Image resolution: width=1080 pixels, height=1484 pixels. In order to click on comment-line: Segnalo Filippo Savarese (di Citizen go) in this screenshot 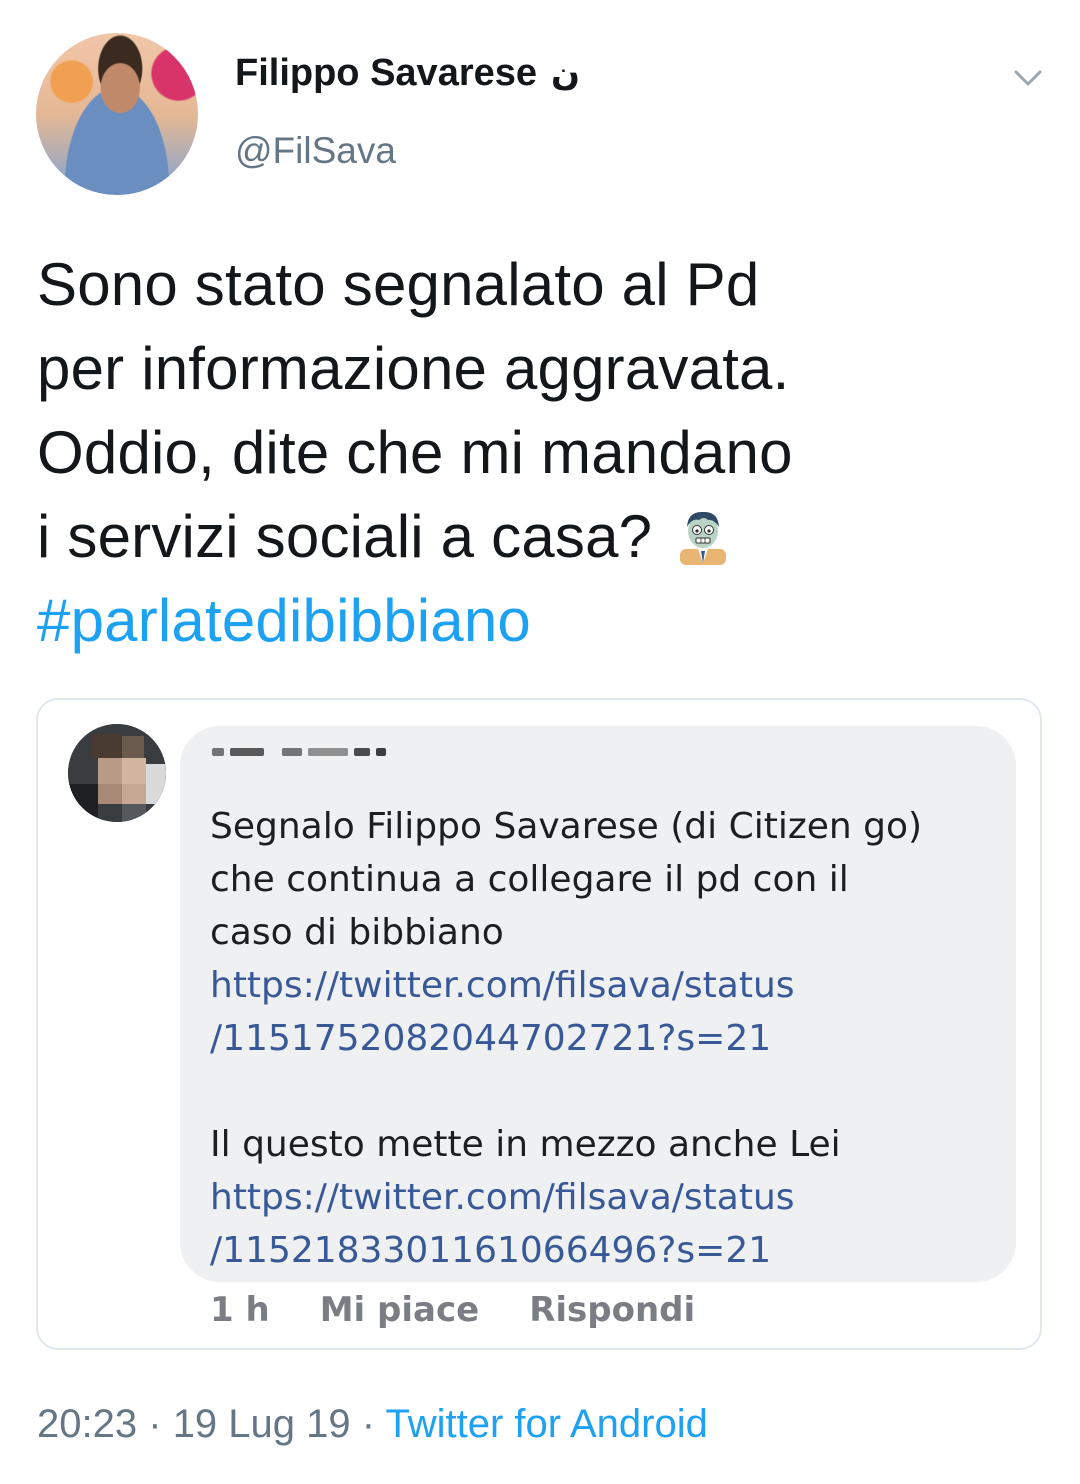, I will do `click(566, 826)`.